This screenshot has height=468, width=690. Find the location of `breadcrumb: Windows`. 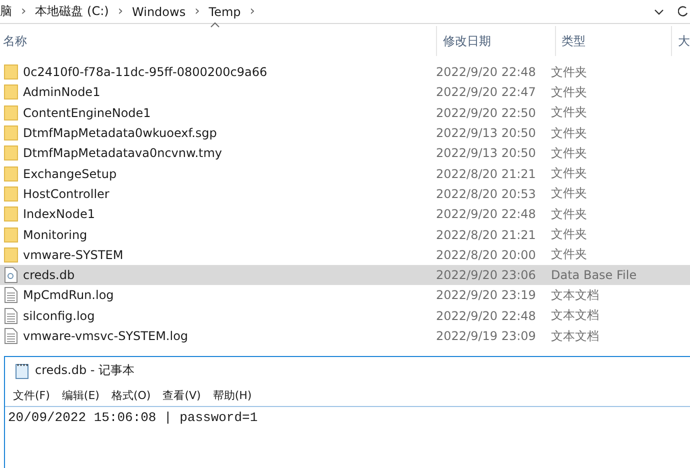

breadcrumb: Windows is located at coordinates (159, 11).